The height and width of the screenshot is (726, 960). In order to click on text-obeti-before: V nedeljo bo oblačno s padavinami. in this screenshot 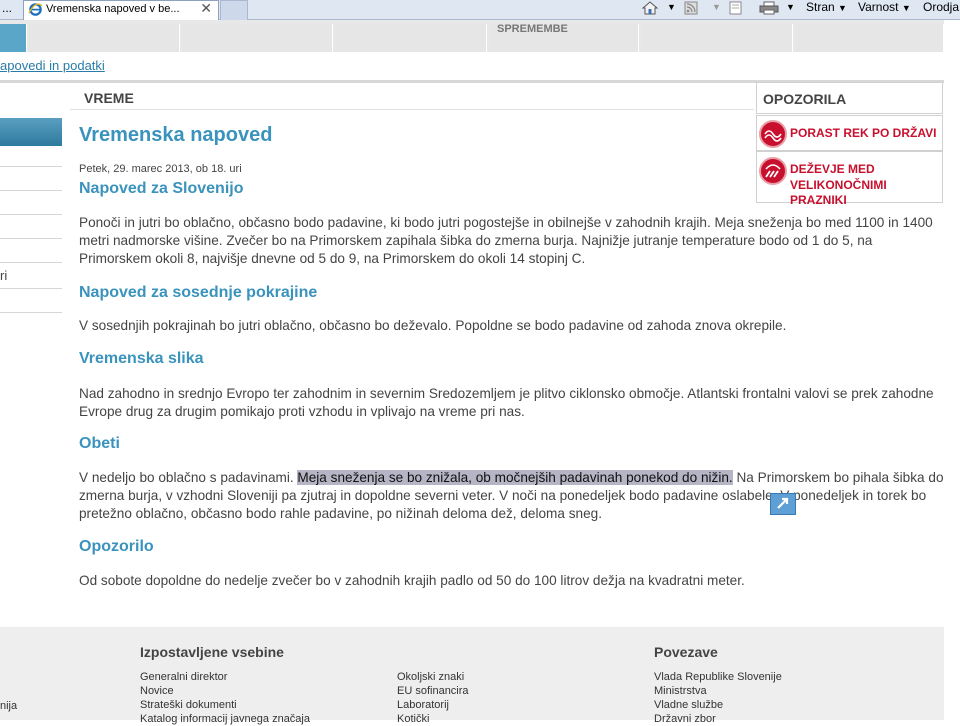, I will do `click(188, 477)`.